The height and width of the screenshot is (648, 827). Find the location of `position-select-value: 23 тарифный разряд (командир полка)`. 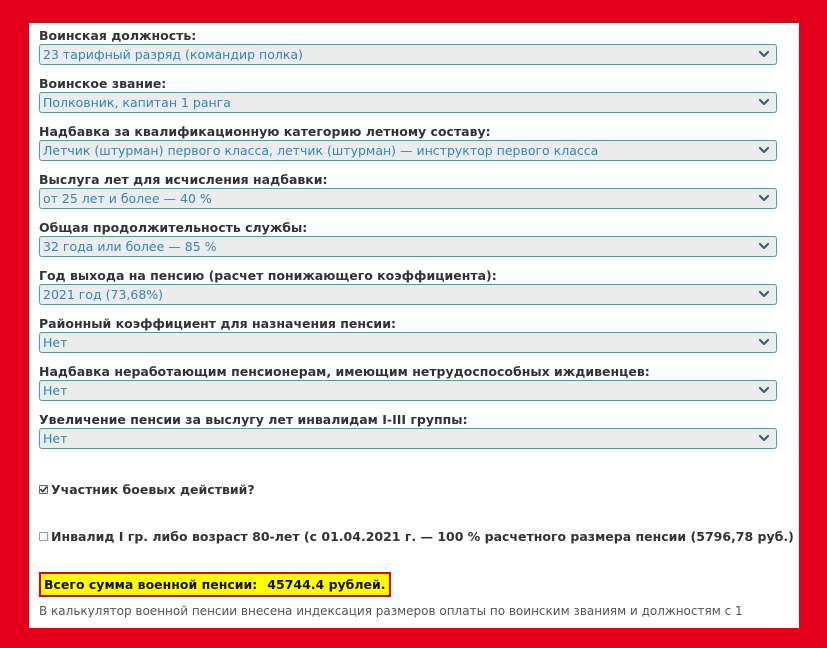

position-select-value: 23 тарифный разряд (командир полка) is located at coordinates (173, 54).